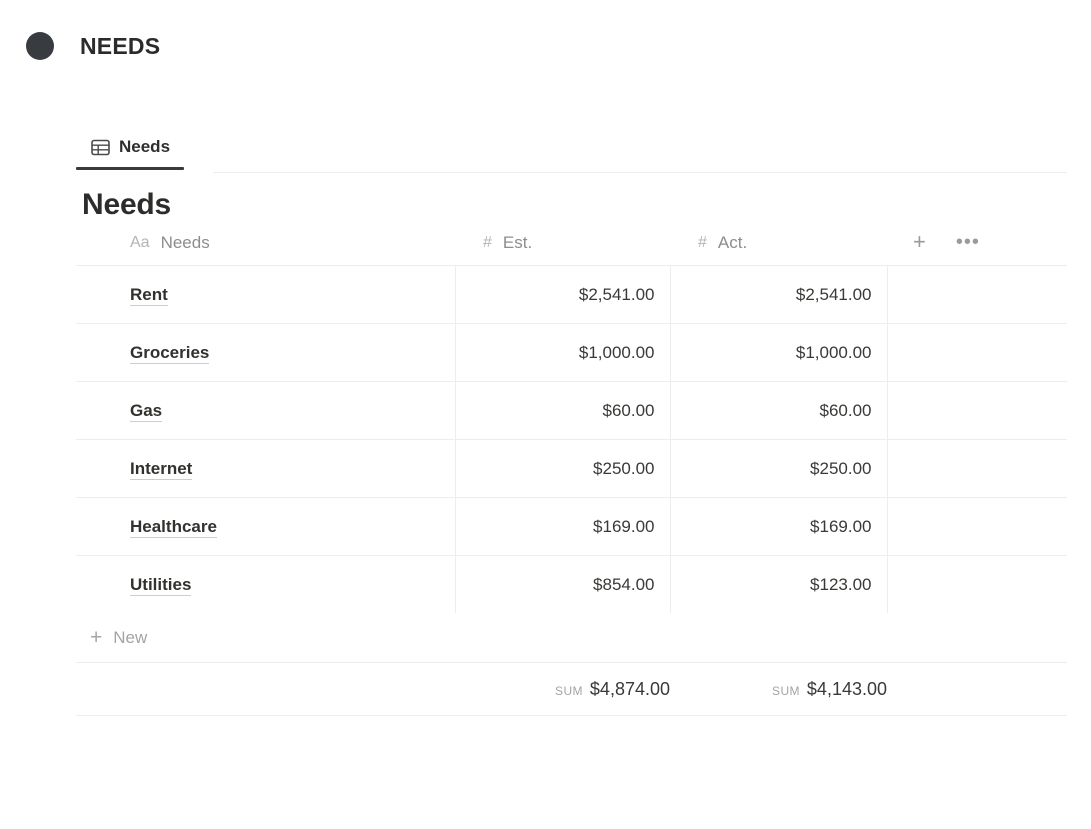 This screenshot has width=1091, height=829. I want to click on row-act-cell: $123.00, so click(779, 584).